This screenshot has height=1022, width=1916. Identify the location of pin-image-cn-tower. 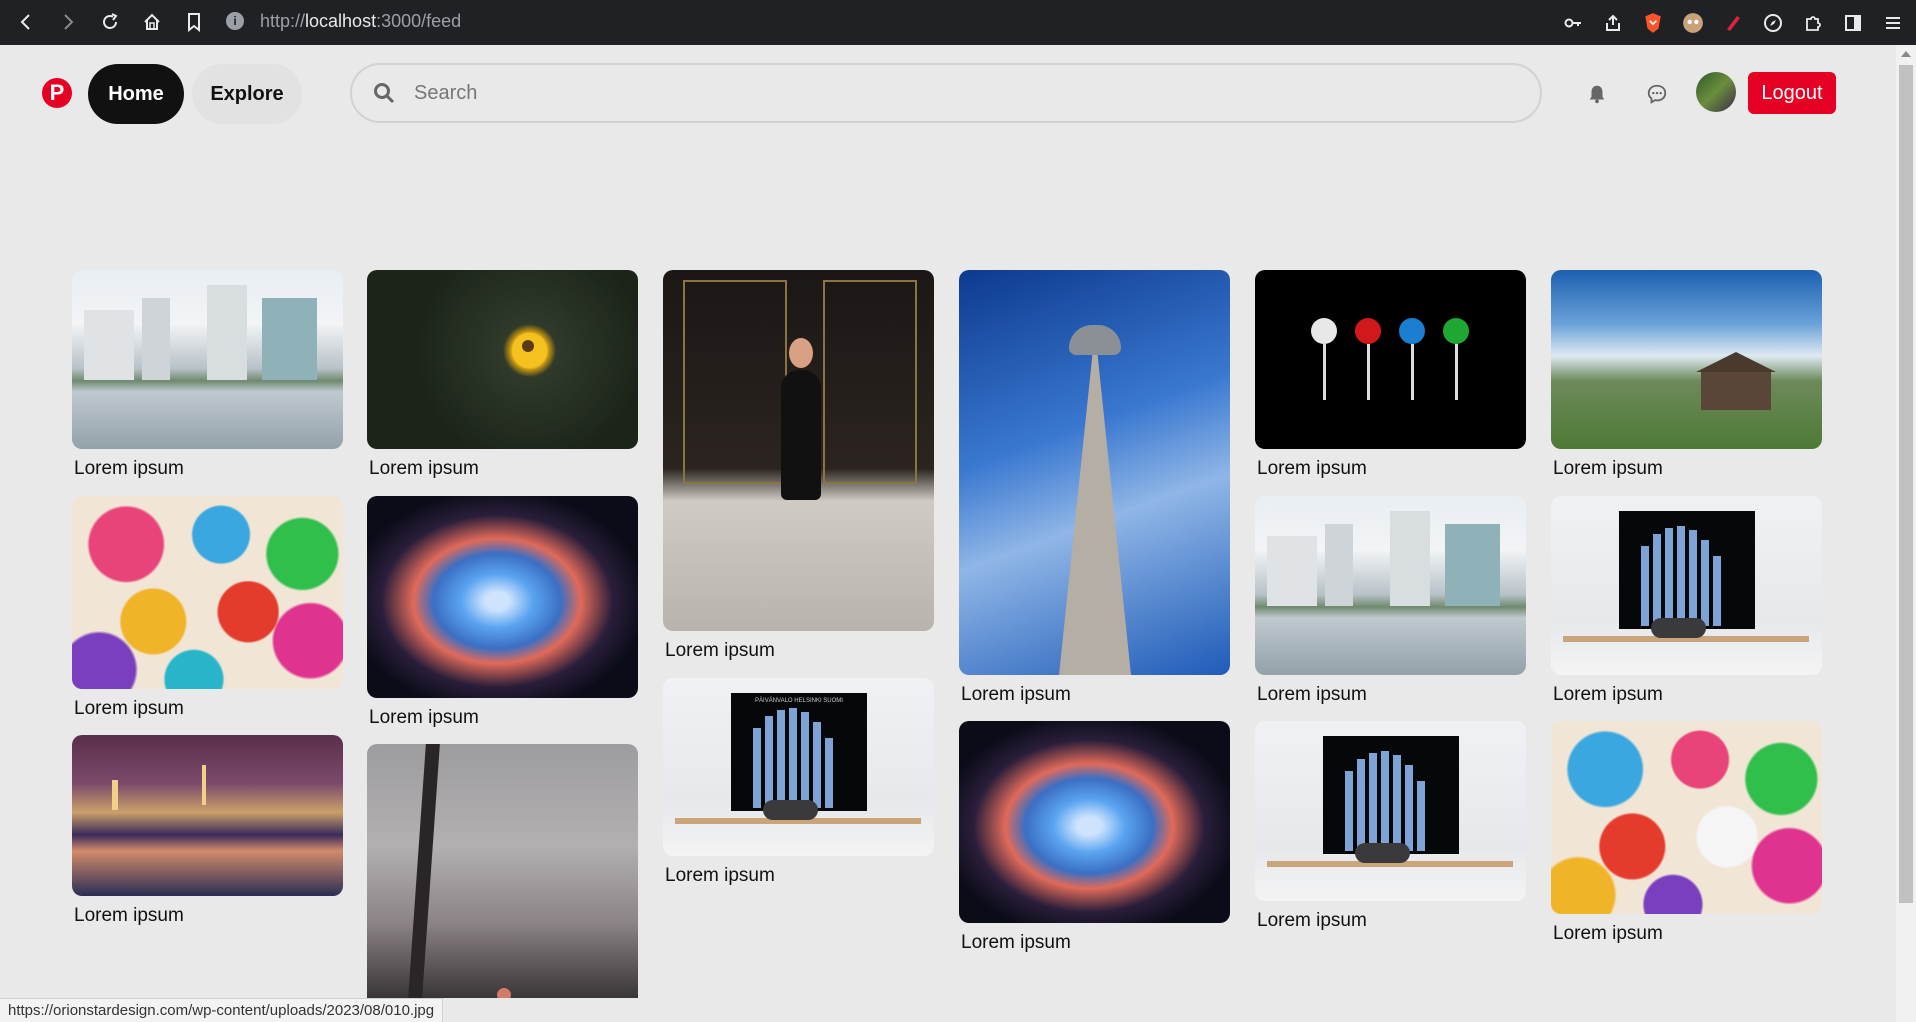
(1094, 472).